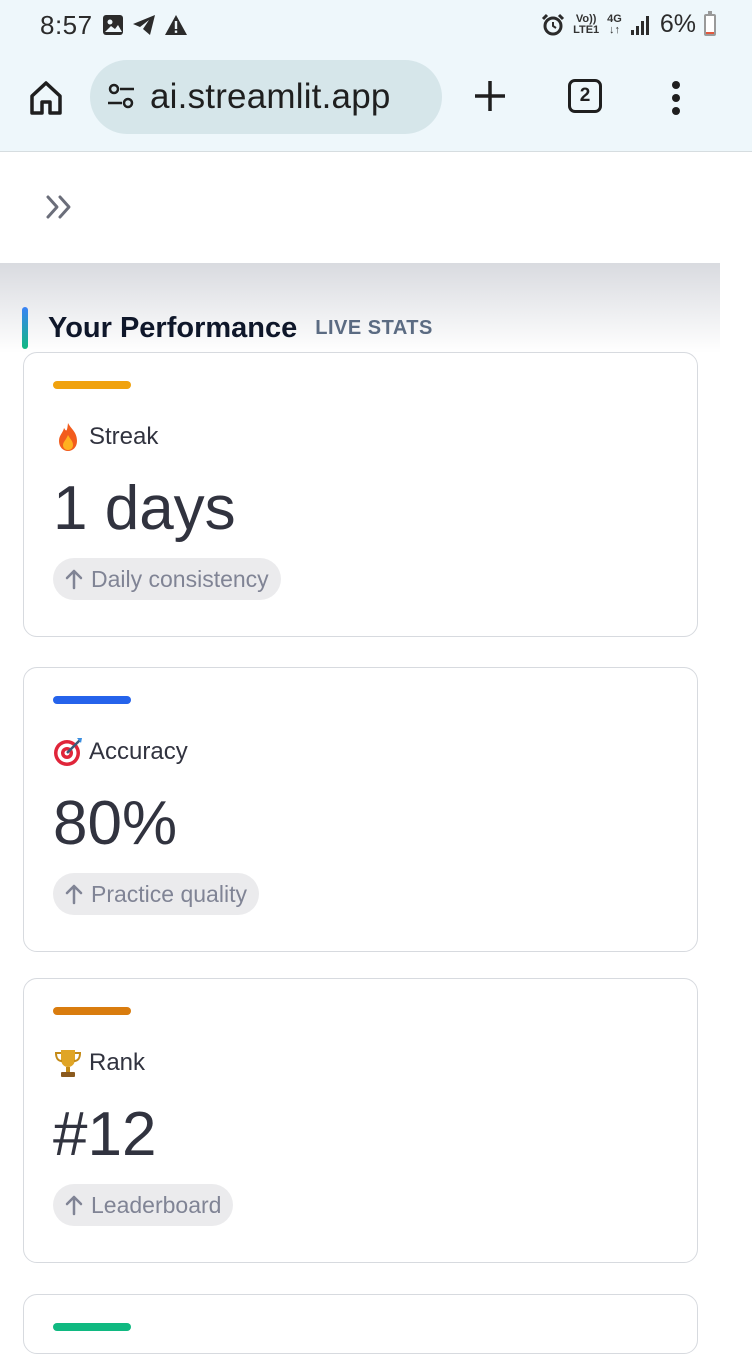 This screenshot has height=1354, width=752. I want to click on section-title: Your Performance, so click(173, 327).